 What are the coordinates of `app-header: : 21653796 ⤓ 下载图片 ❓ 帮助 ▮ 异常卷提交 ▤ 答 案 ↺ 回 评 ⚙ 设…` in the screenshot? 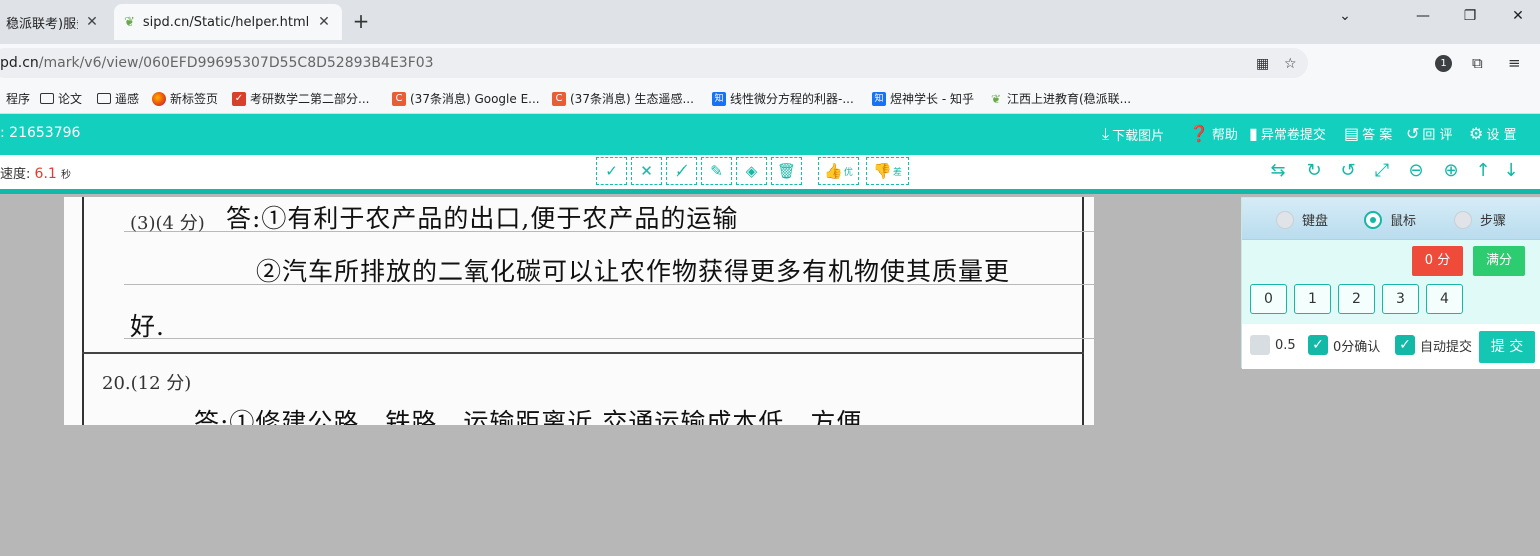 It's located at (770, 134).